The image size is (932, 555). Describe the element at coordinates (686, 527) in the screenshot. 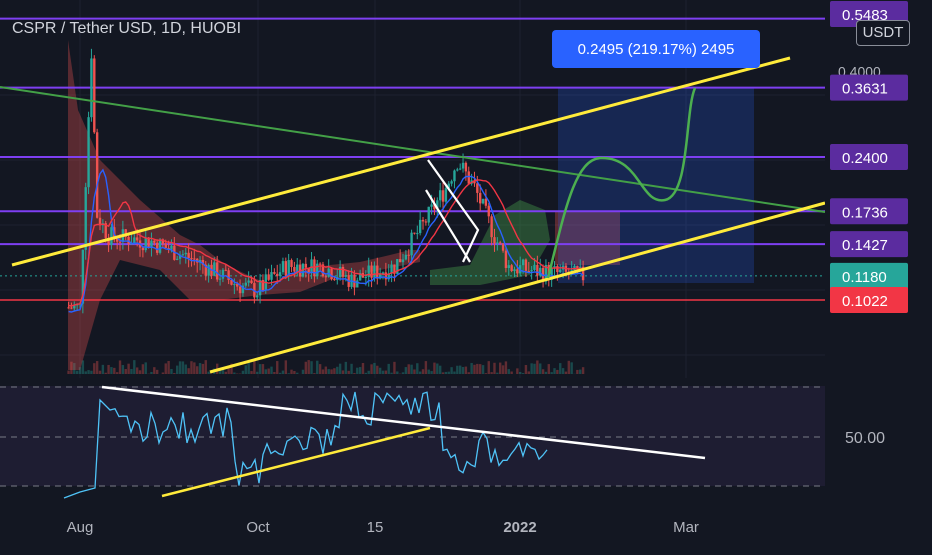

I see `time-tick: Mar` at that location.